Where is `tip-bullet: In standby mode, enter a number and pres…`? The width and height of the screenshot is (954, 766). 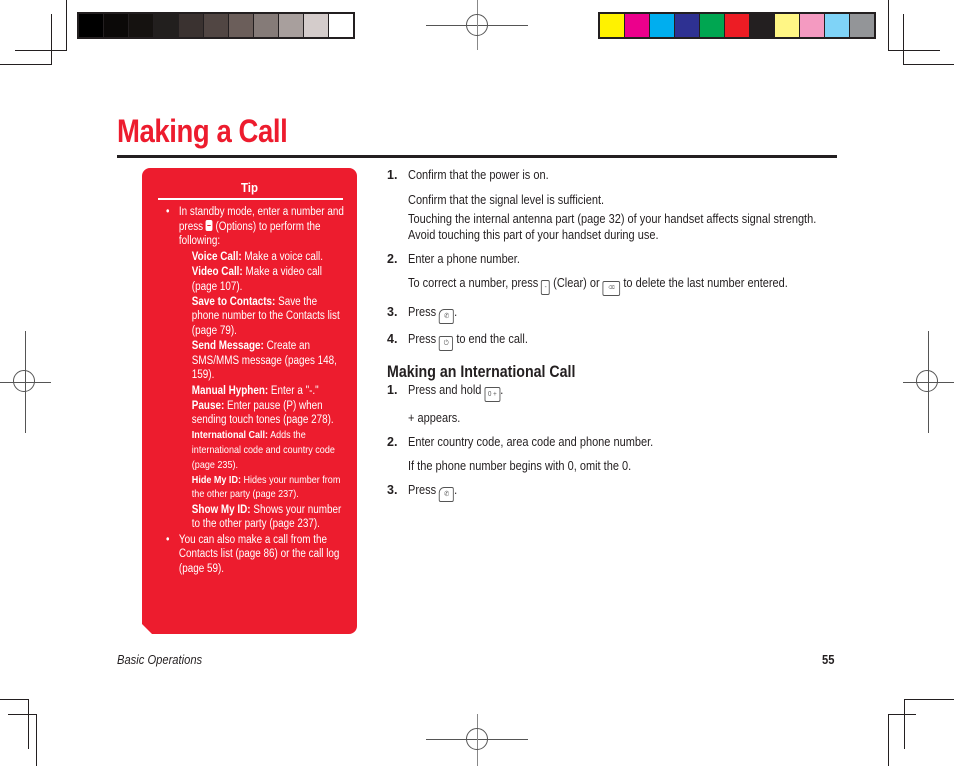
tip-bullet: In standby mode, enter a number and pres… is located at coordinates (256, 368).